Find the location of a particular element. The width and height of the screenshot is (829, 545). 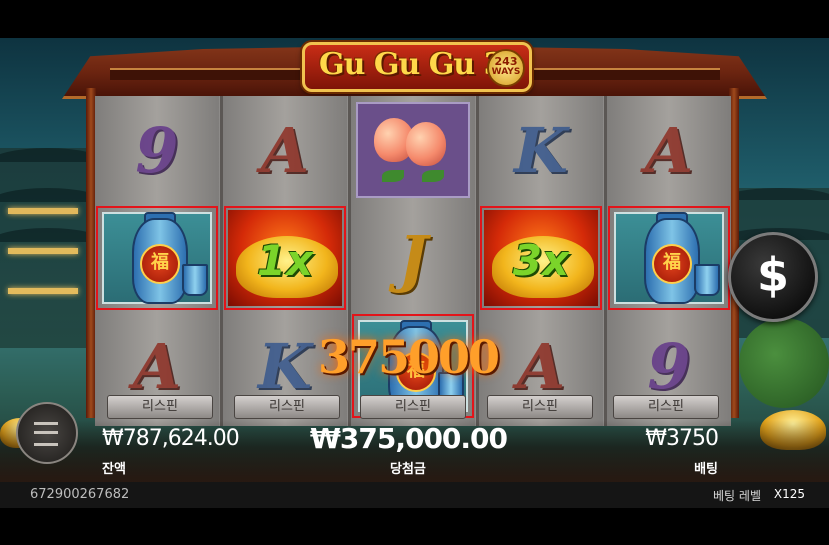

symbol-cell-winning: 1x is located at coordinates (285, 258).